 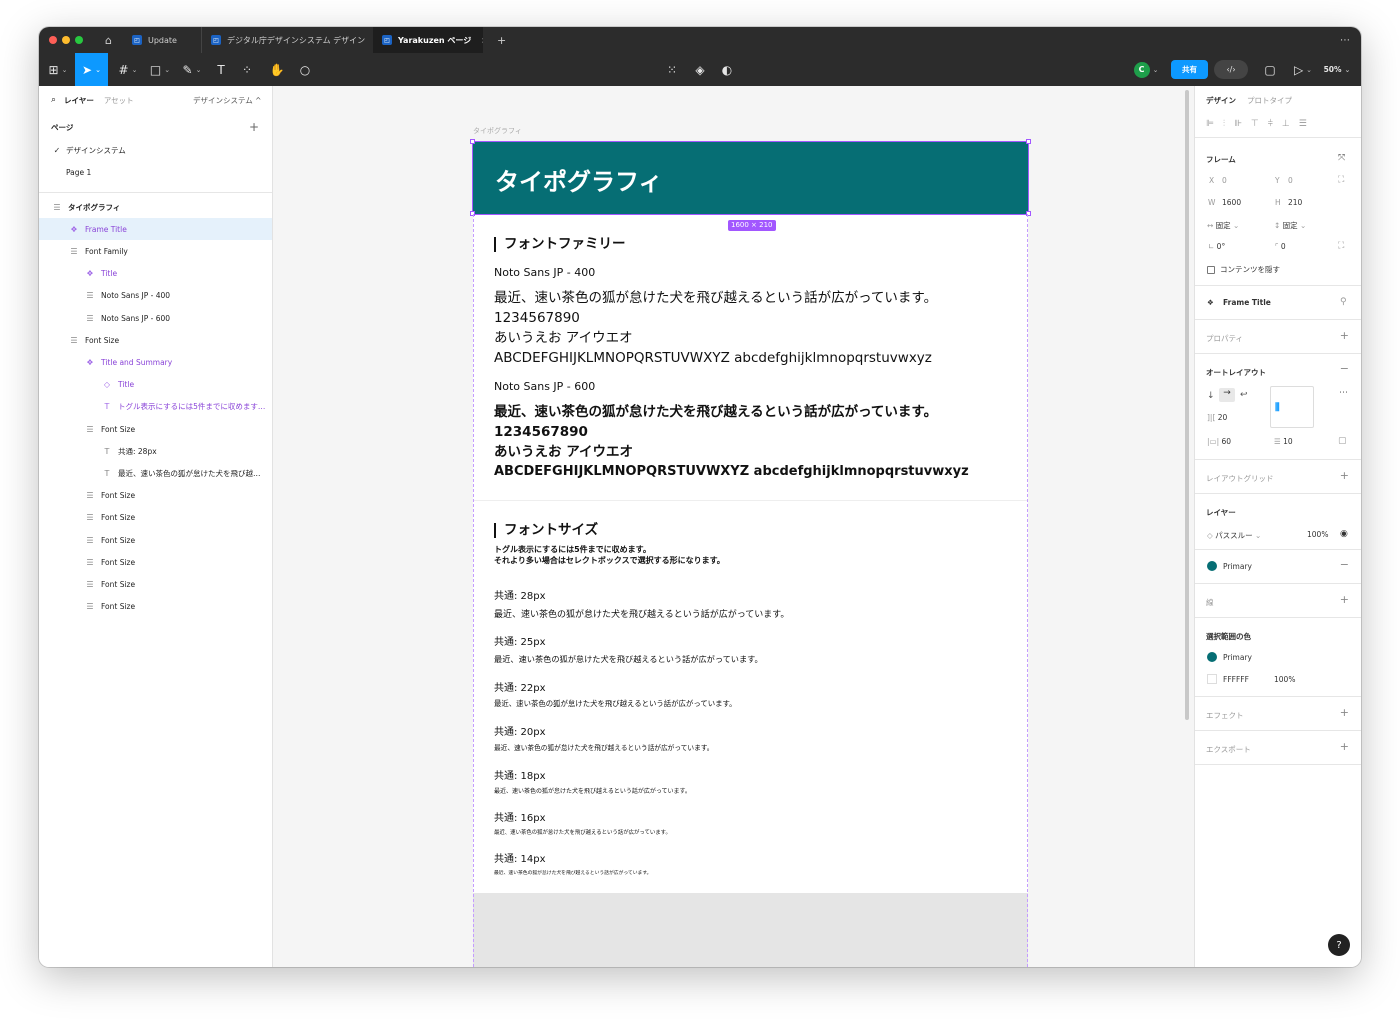 What do you see at coordinates (58, 69) in the screenshot?
I see `main-menu-icon: ⊞ ⌄` at bounding box center [58, 69].